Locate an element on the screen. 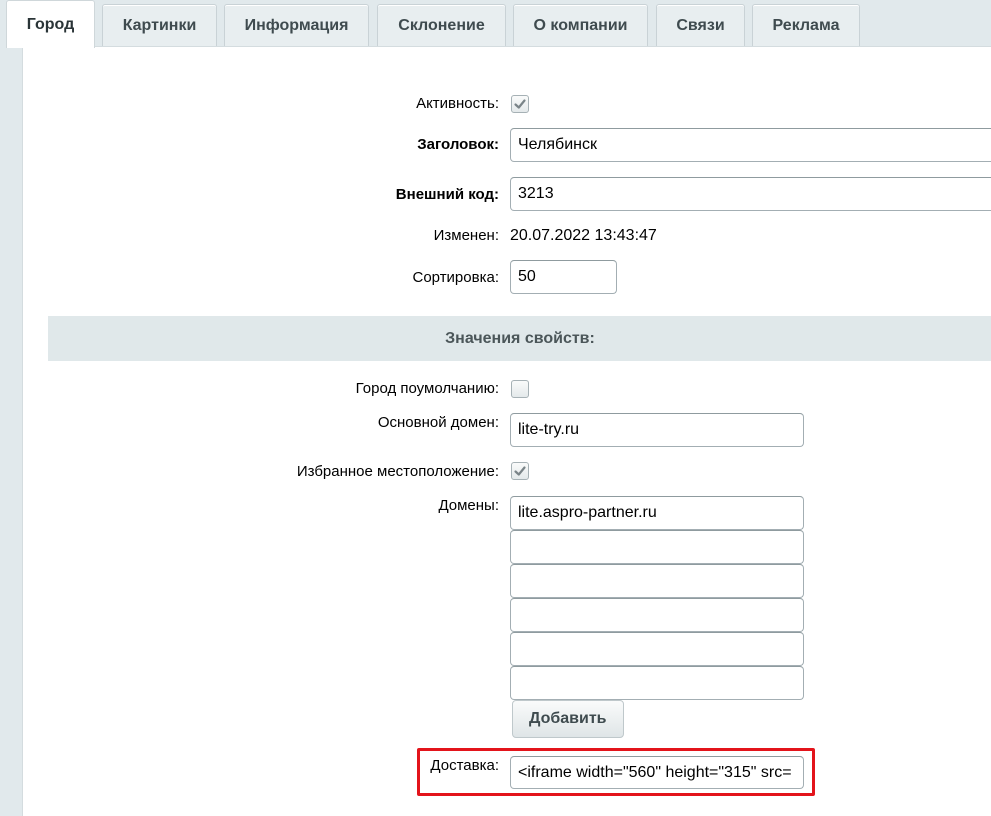 The height and width of the screenshot is (816, 991). tab-label: Связи is located at coordinates (700, 25).